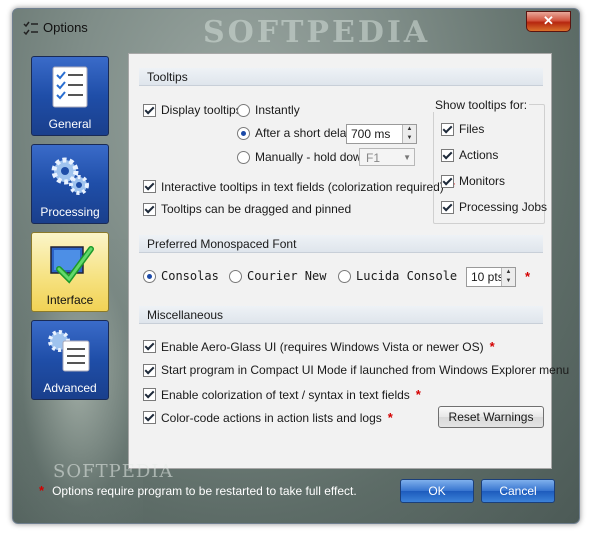 This screenshot has width=594, height=538. Describe the element at coordinates (548, 21) in the screenshot. I see `close-button: ✕` at that location.